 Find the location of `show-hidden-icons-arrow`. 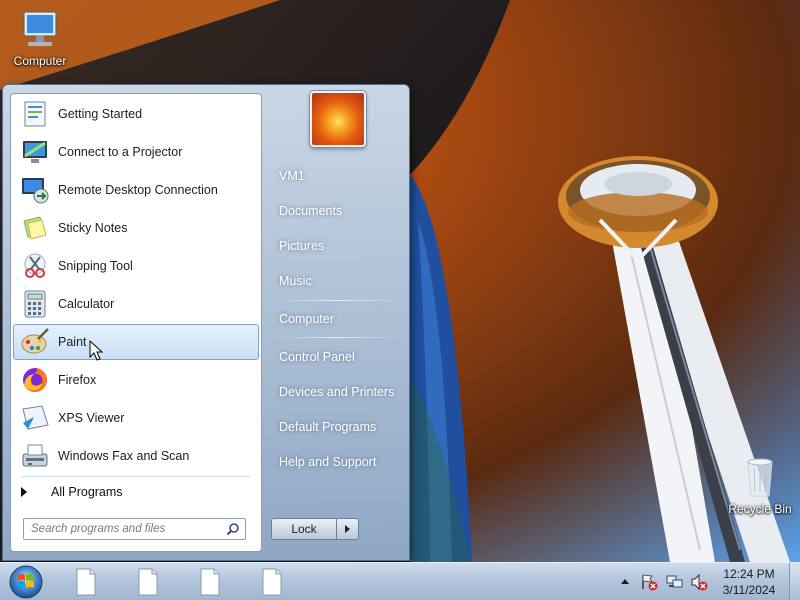

show-hidden-icons-arrow is located at coordinates (625, 581).